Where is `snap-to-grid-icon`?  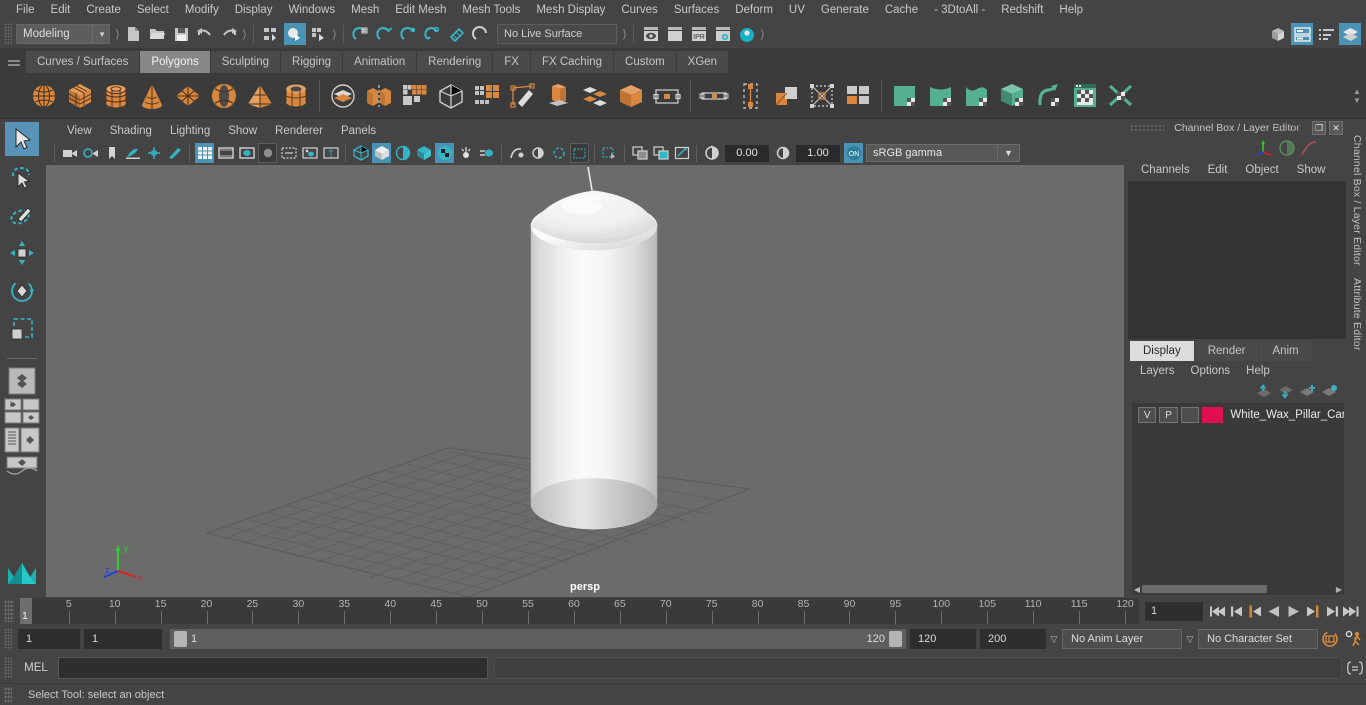
snap-to-grid-icon is located at coordinates (361, 34).